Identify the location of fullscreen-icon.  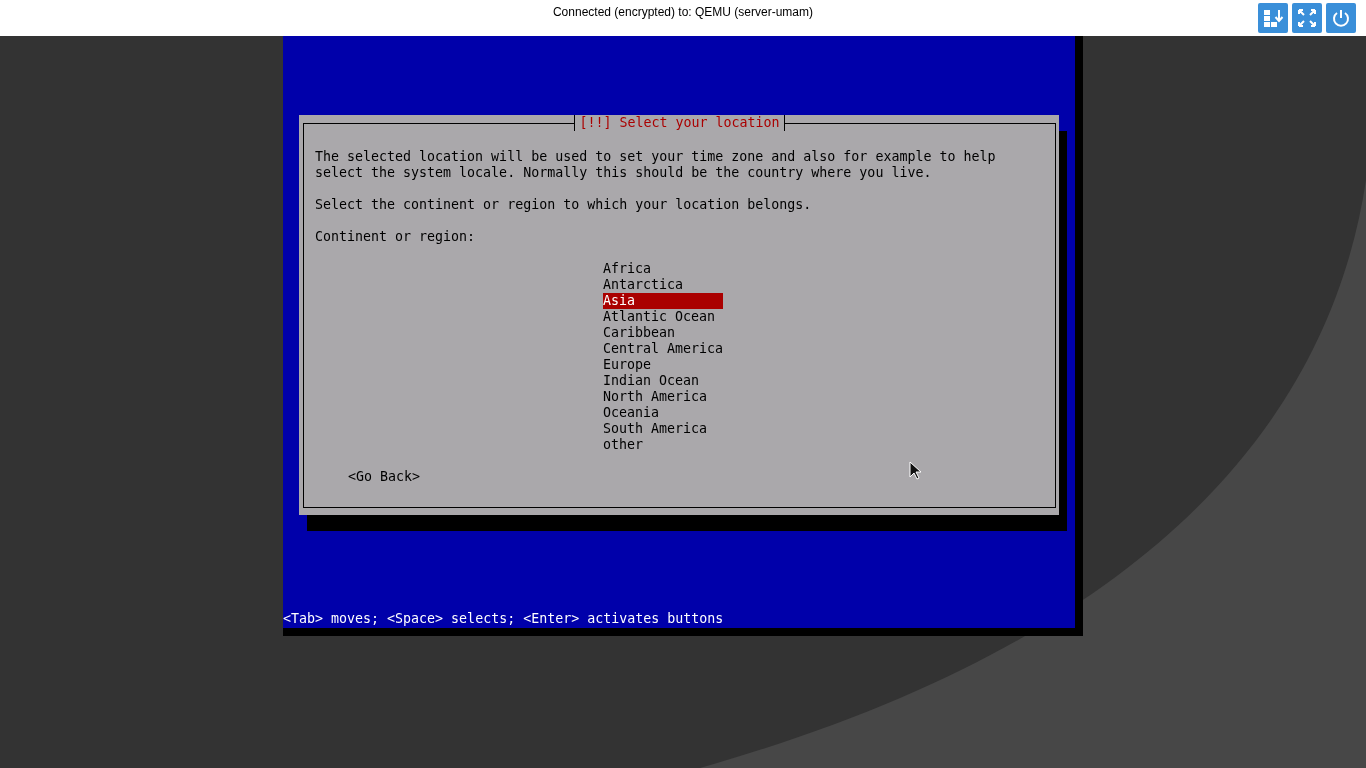
(1307, 18).